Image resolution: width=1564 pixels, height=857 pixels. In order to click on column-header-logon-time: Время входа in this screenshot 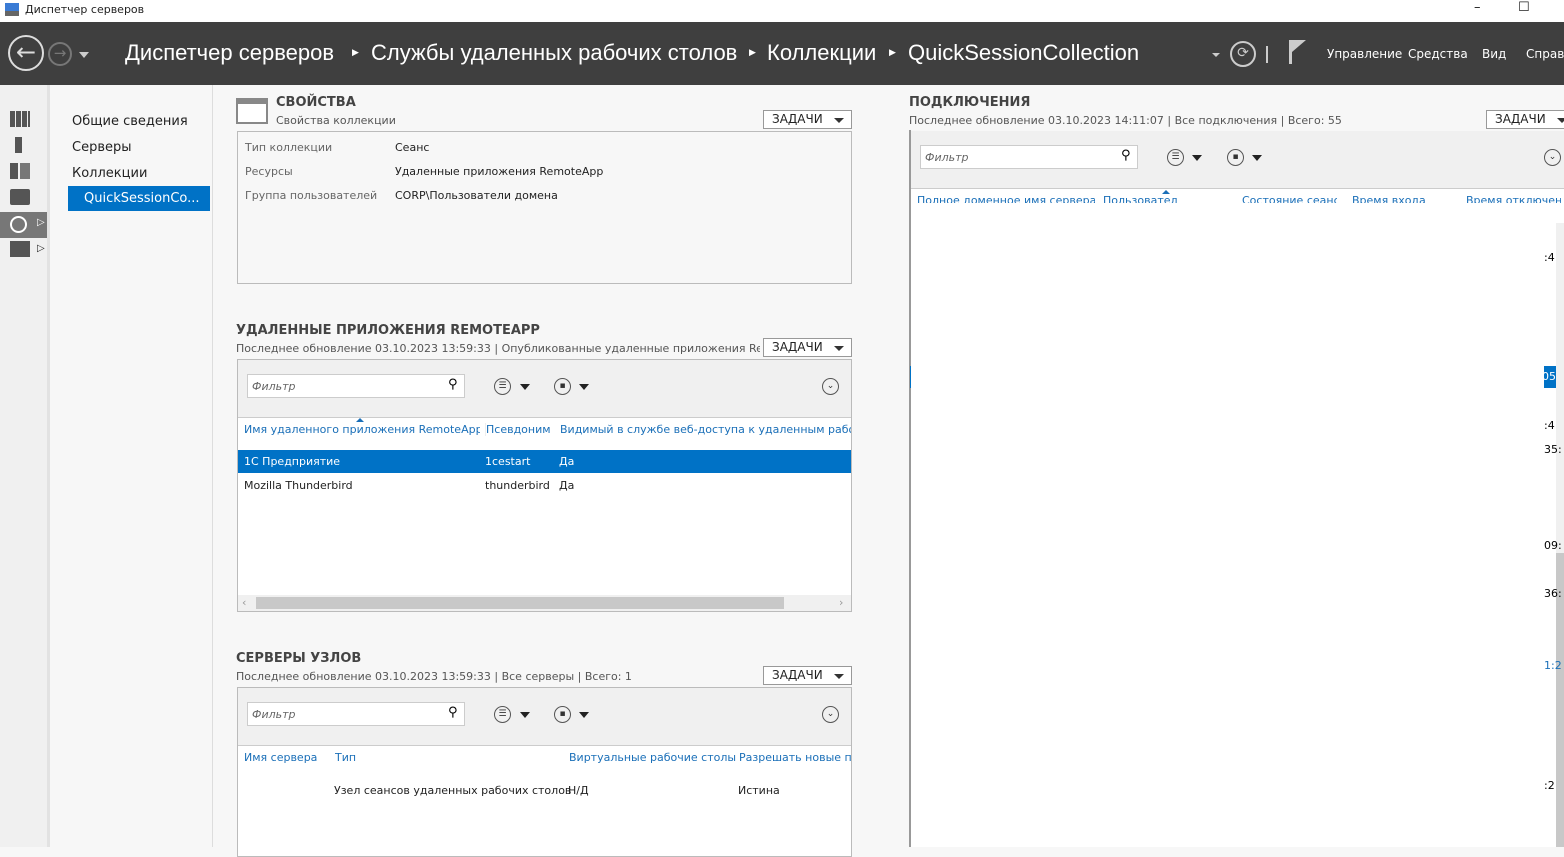, I will do `click(1392, 198)`.